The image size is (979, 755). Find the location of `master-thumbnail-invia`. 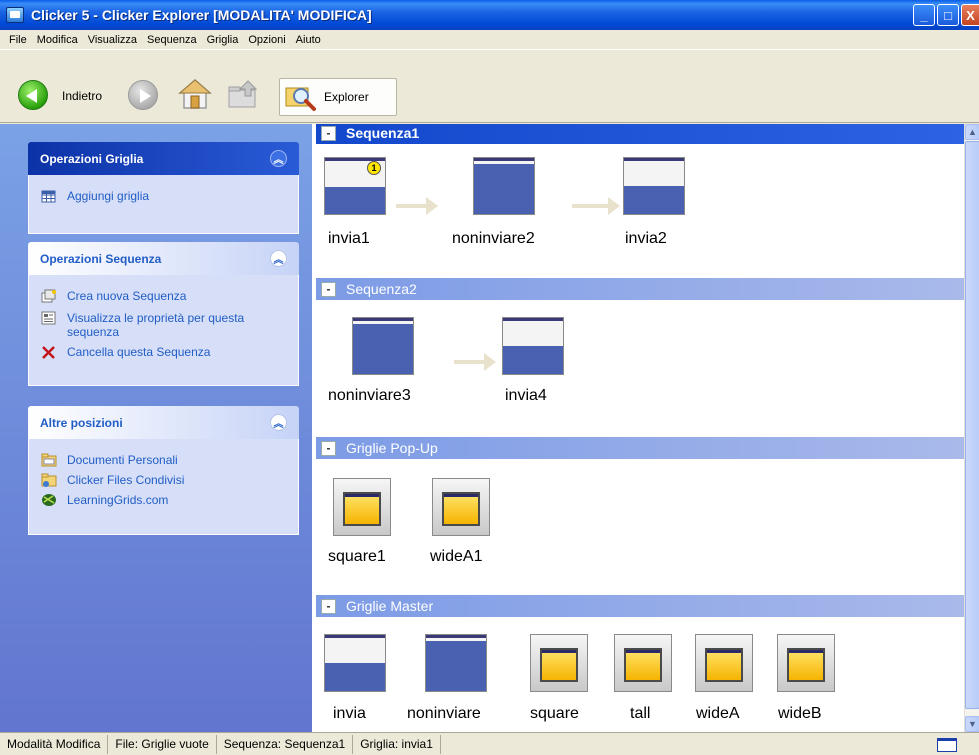

master-thumbnail-invia is located at coordinates (355, 663).